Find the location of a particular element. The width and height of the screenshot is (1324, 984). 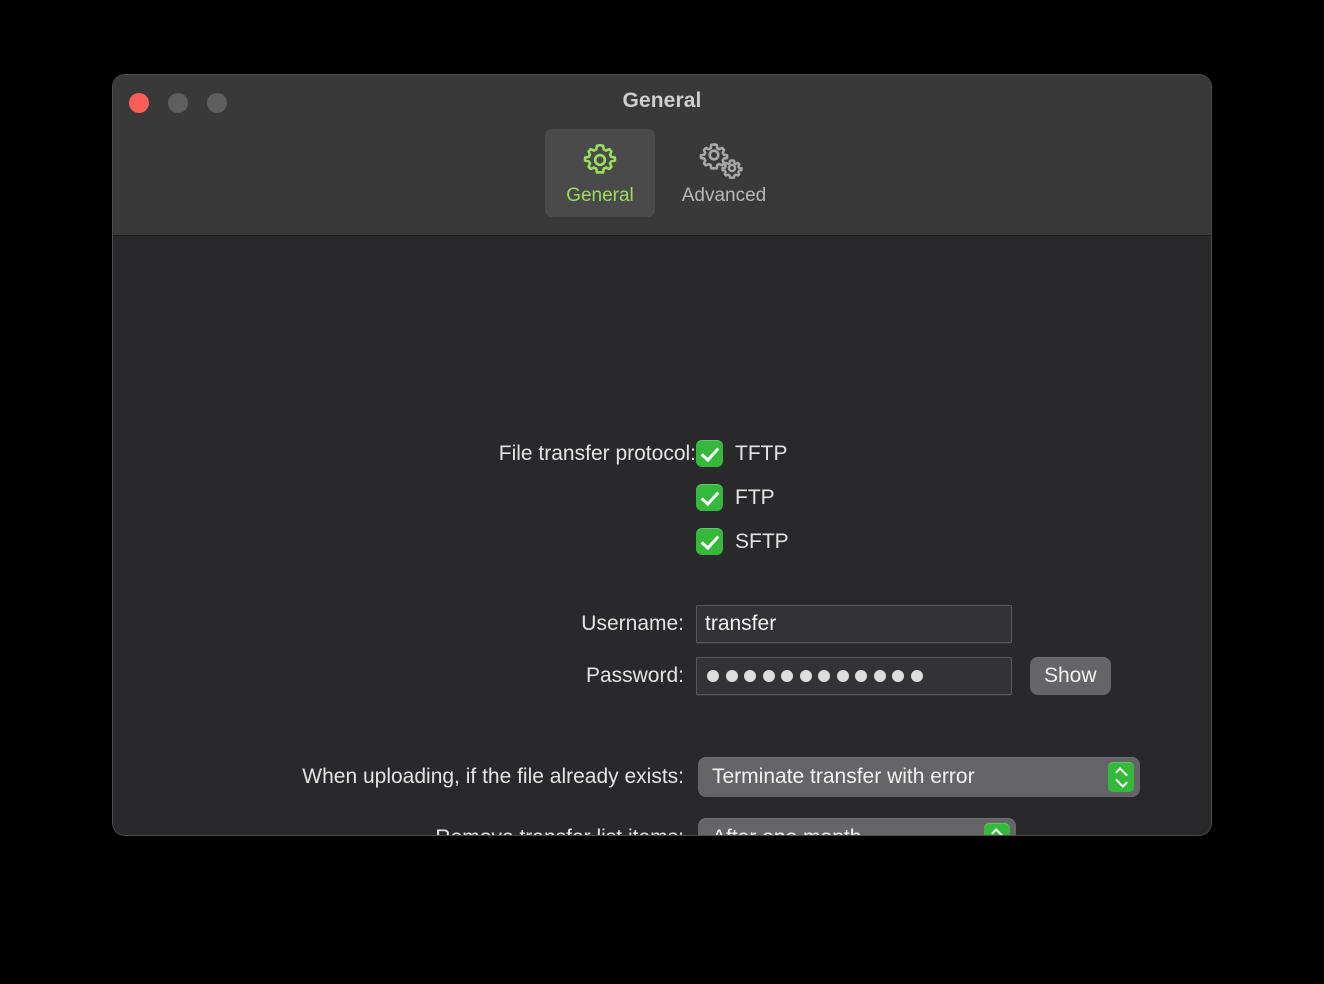

protocol-row-tftp: File transfer protocol: TFTP is located at coordinates (662, 453).